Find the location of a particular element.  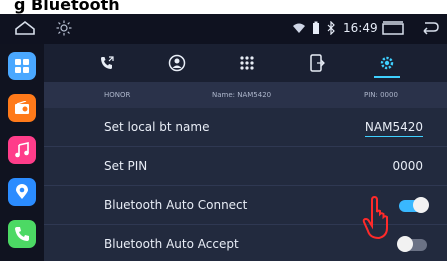

device-info-bar: HONOR Name: NAM5420 PIN: 0000 is located at coordinates (245, 95).